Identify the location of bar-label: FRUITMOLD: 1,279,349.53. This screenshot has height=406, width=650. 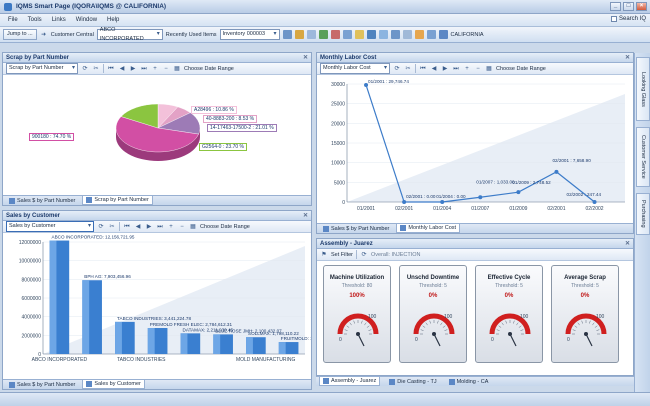
(296, 338).